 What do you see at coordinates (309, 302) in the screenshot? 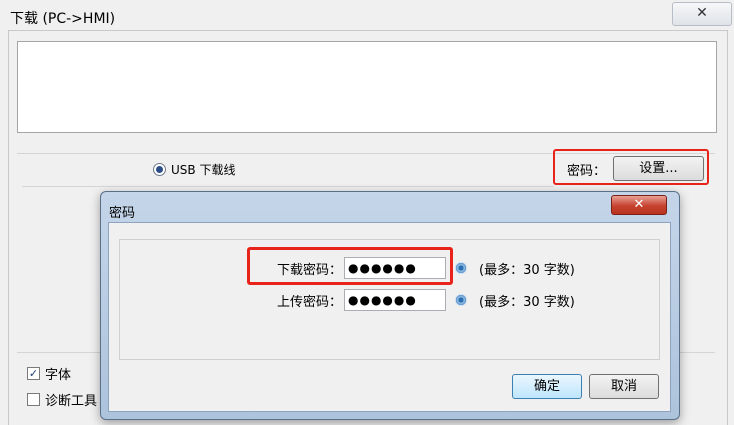
I see `upload-password-label: 上传密码：` at bounding box center [309, 302].